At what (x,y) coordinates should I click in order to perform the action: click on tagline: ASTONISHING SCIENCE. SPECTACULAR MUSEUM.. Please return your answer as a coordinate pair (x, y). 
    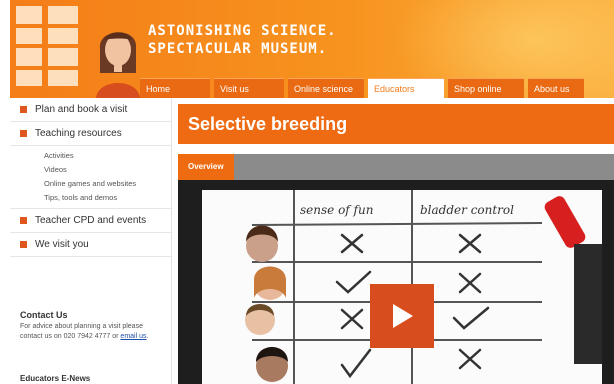
    Looking at the image, I should click on (242, 40).